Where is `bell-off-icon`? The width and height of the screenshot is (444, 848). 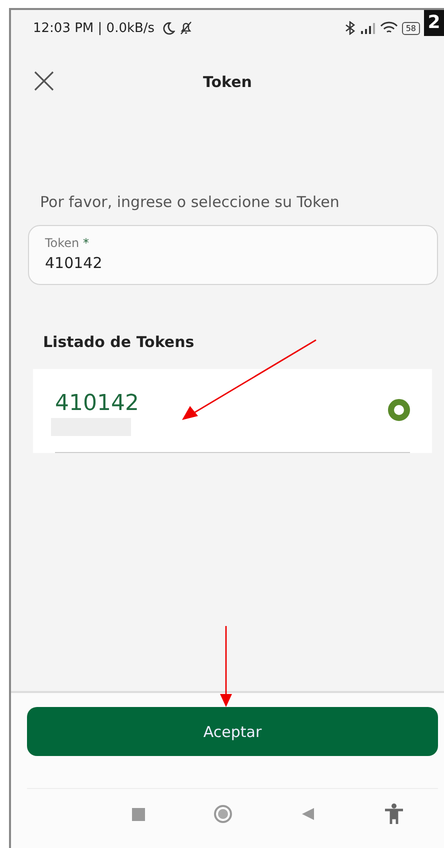
bell-off-icon is located at coordinates (185, 28).